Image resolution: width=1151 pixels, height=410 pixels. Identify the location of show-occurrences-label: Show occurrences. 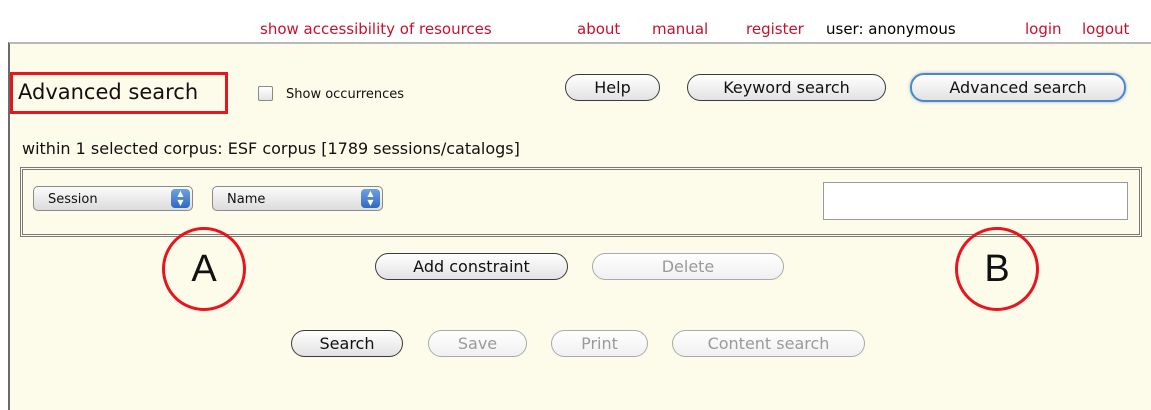
(345, 94).